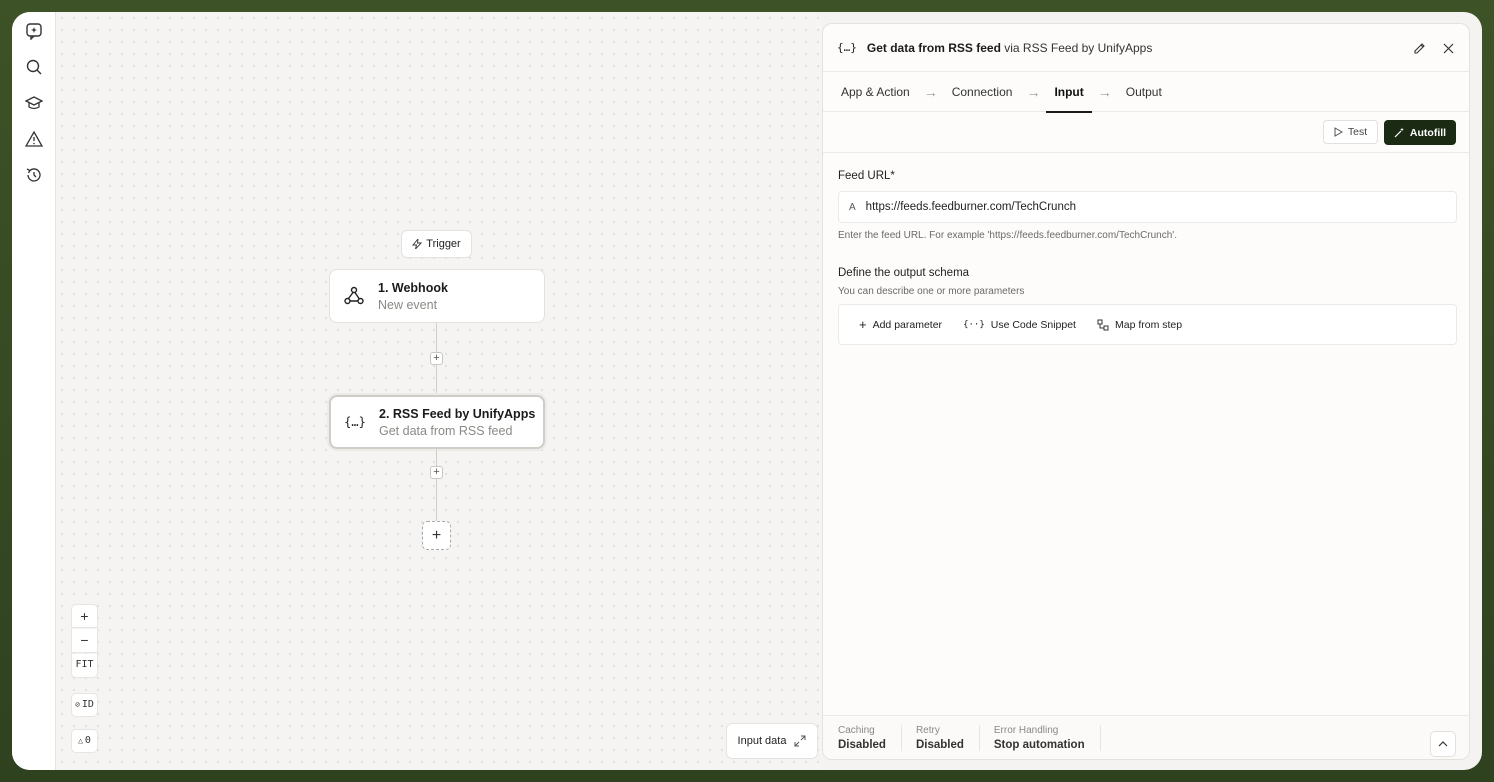 Image resolution: width=1494 pixels, height=782 pixels. I want to click on autofill-label: Autofill, so click(1428, 132).